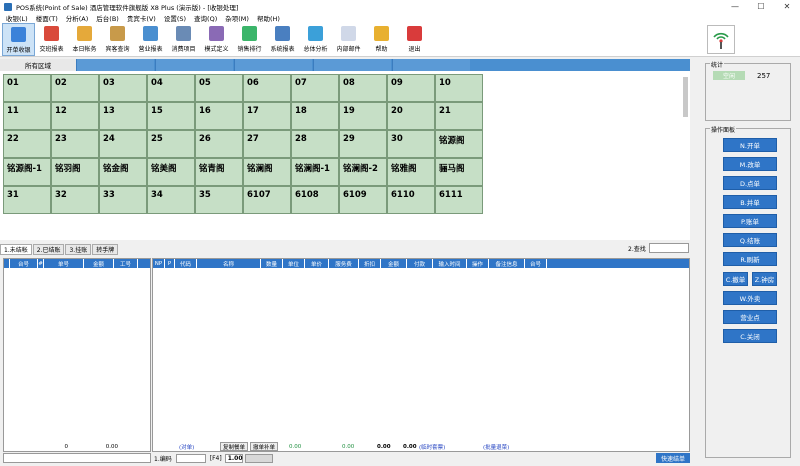 This screenshot has height=466, width=800. What do you see at coordinates (84, 39) in the screenshot?
I see `toolbar-daily-accounts-button: 本日帐务` at bounding box center [84, 39].